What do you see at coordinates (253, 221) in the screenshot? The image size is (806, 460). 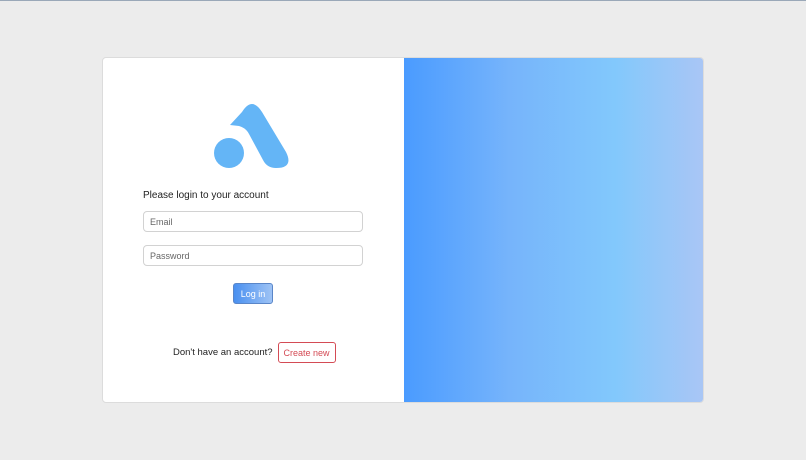 I see `email-input` at bounding box center [253, 221].